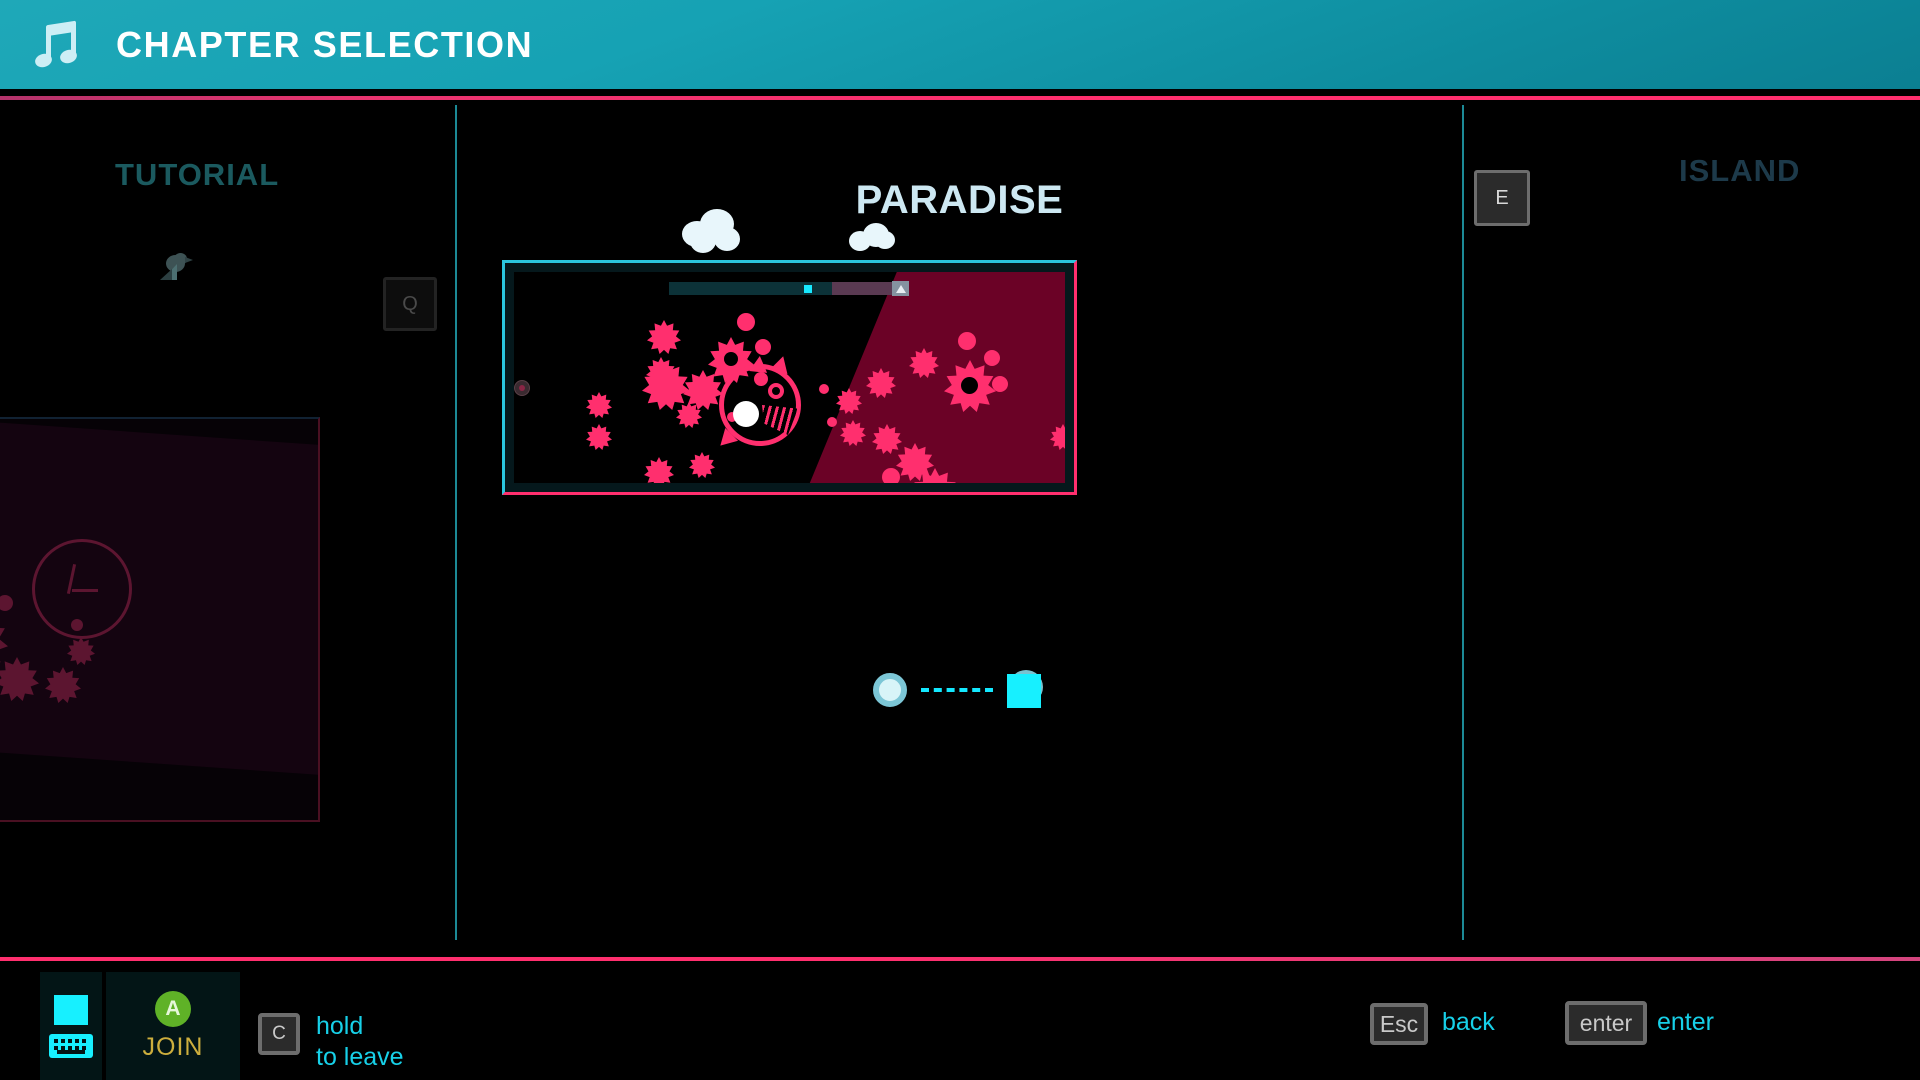 The height and width of the screenshot is (1080, 1920). I want to click on back-label: back, so click(1468, 1022).